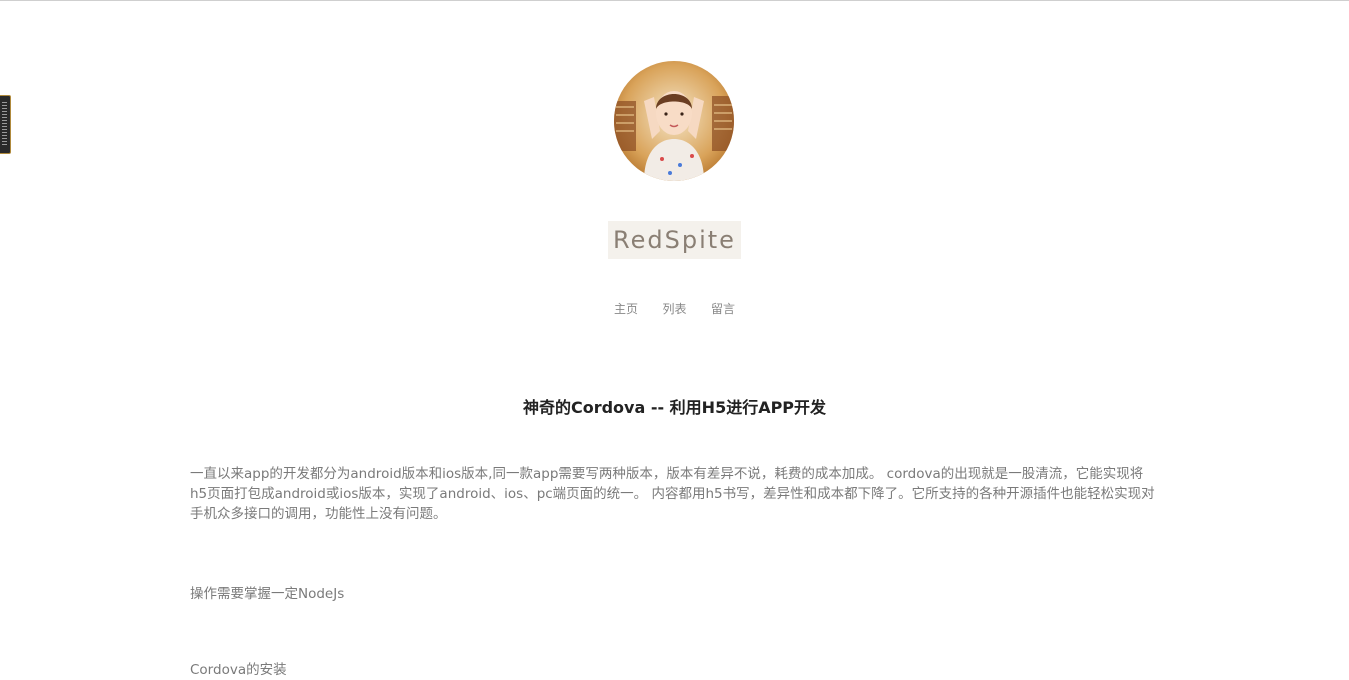 This screenshot has width=1349, height=680. I want to click on grip-icon, so click(4, 124).